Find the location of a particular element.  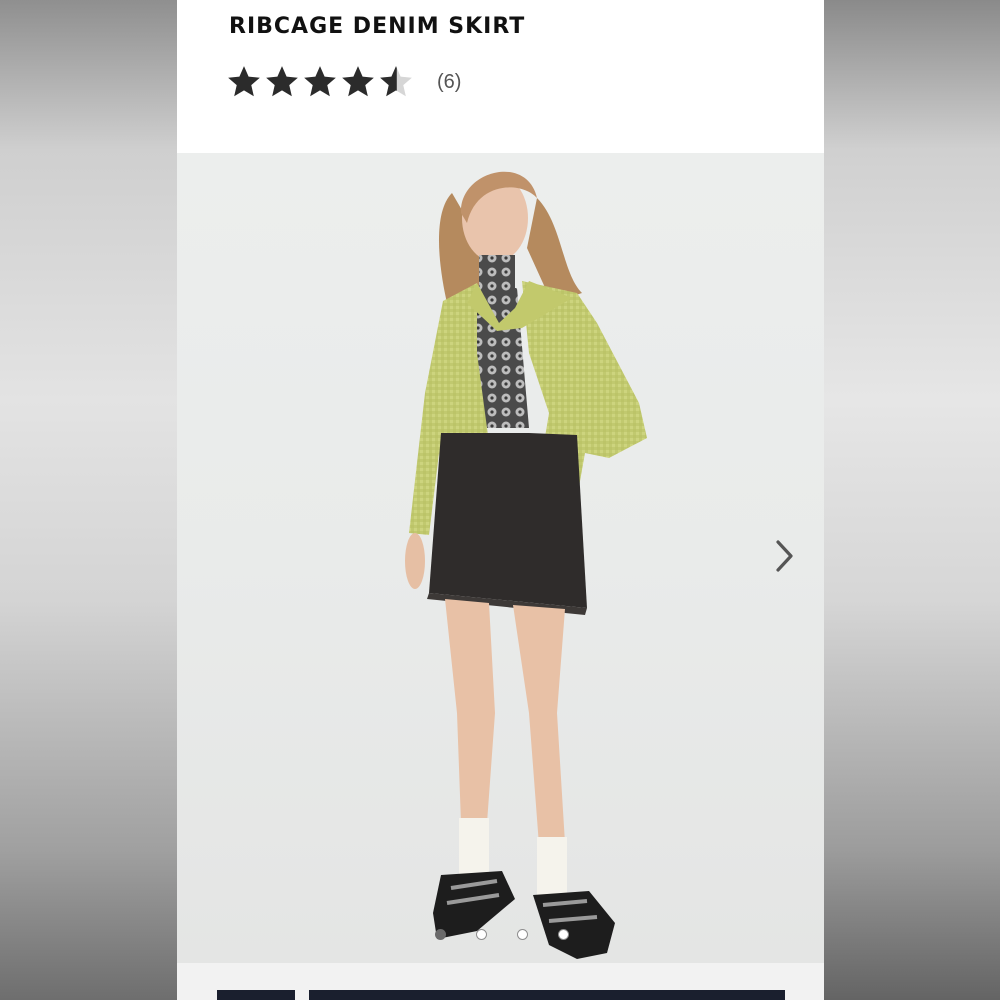

product-rating: (6) is located at coordinates (343, 82).